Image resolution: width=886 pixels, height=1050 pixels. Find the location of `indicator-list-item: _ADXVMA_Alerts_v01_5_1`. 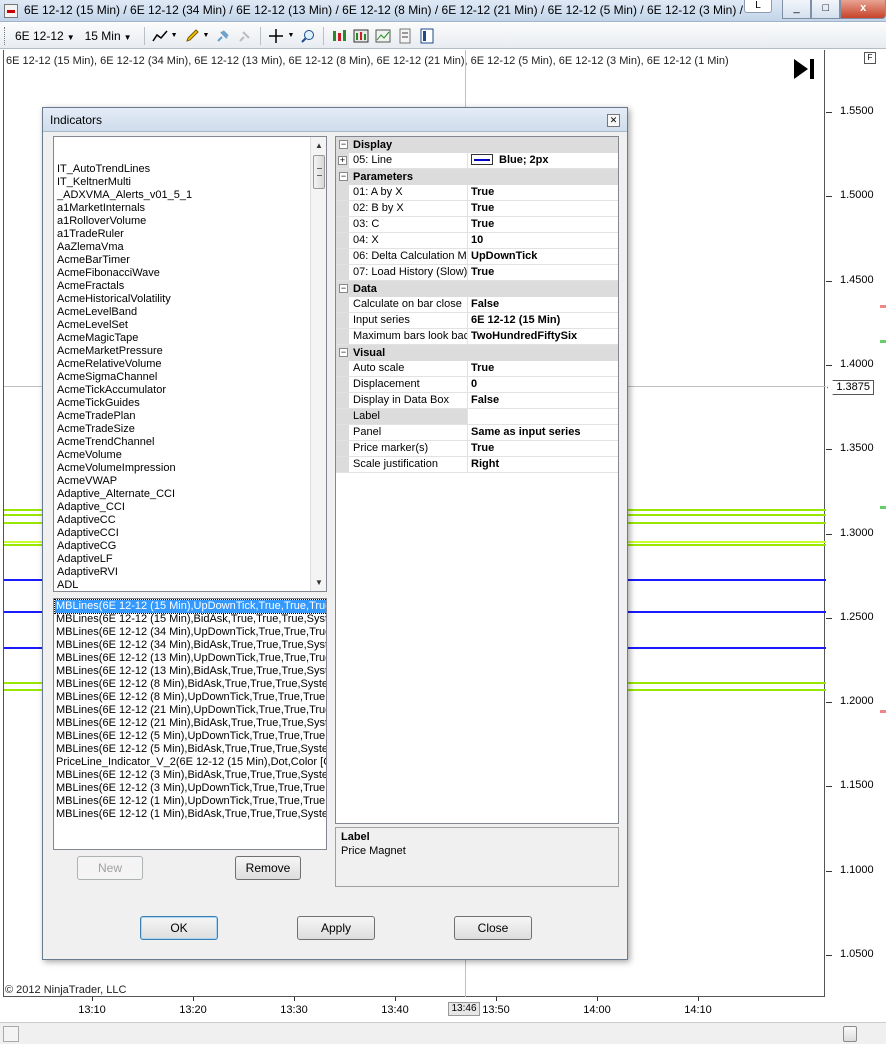

indicator-list-item: _ADXVMA_Alerts_v01_5_1 is located at coordinates (182, 195).